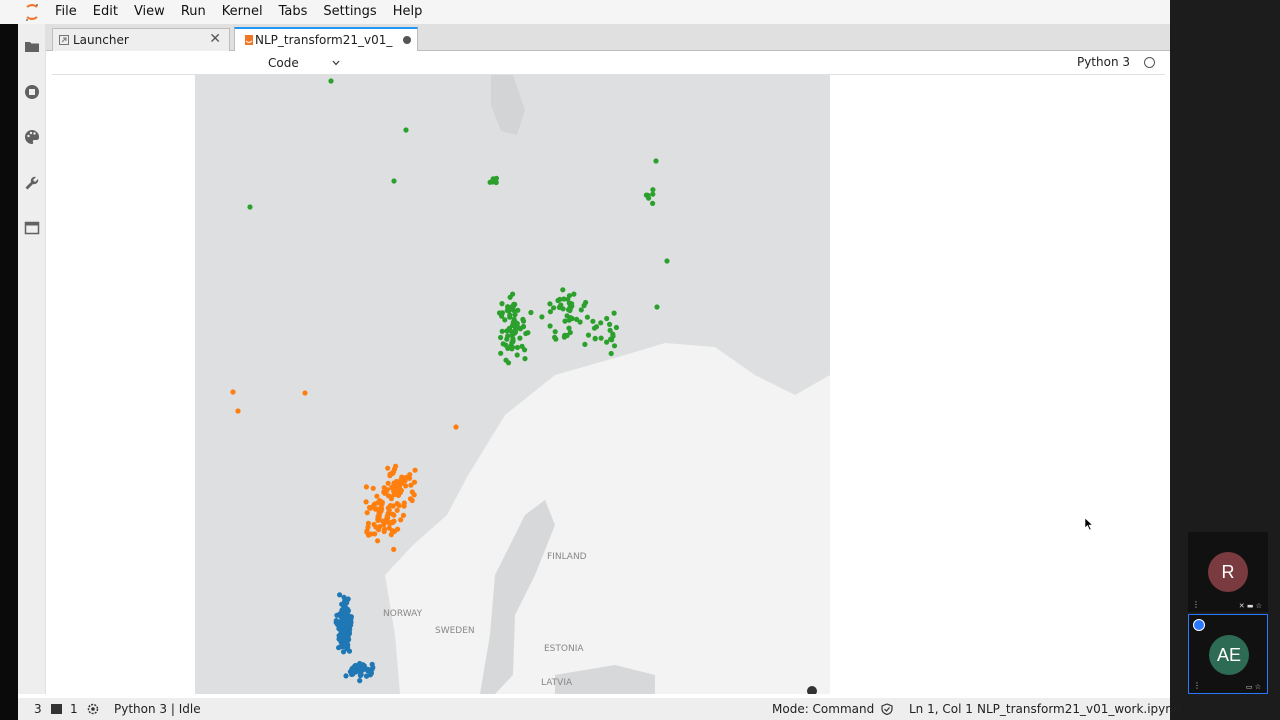 The image size is (1280, 720). Describe the element at coordinates (326, 39) in the screenshot. I see `tab-notebook: NLP_transform21_v01_wor` at that location.